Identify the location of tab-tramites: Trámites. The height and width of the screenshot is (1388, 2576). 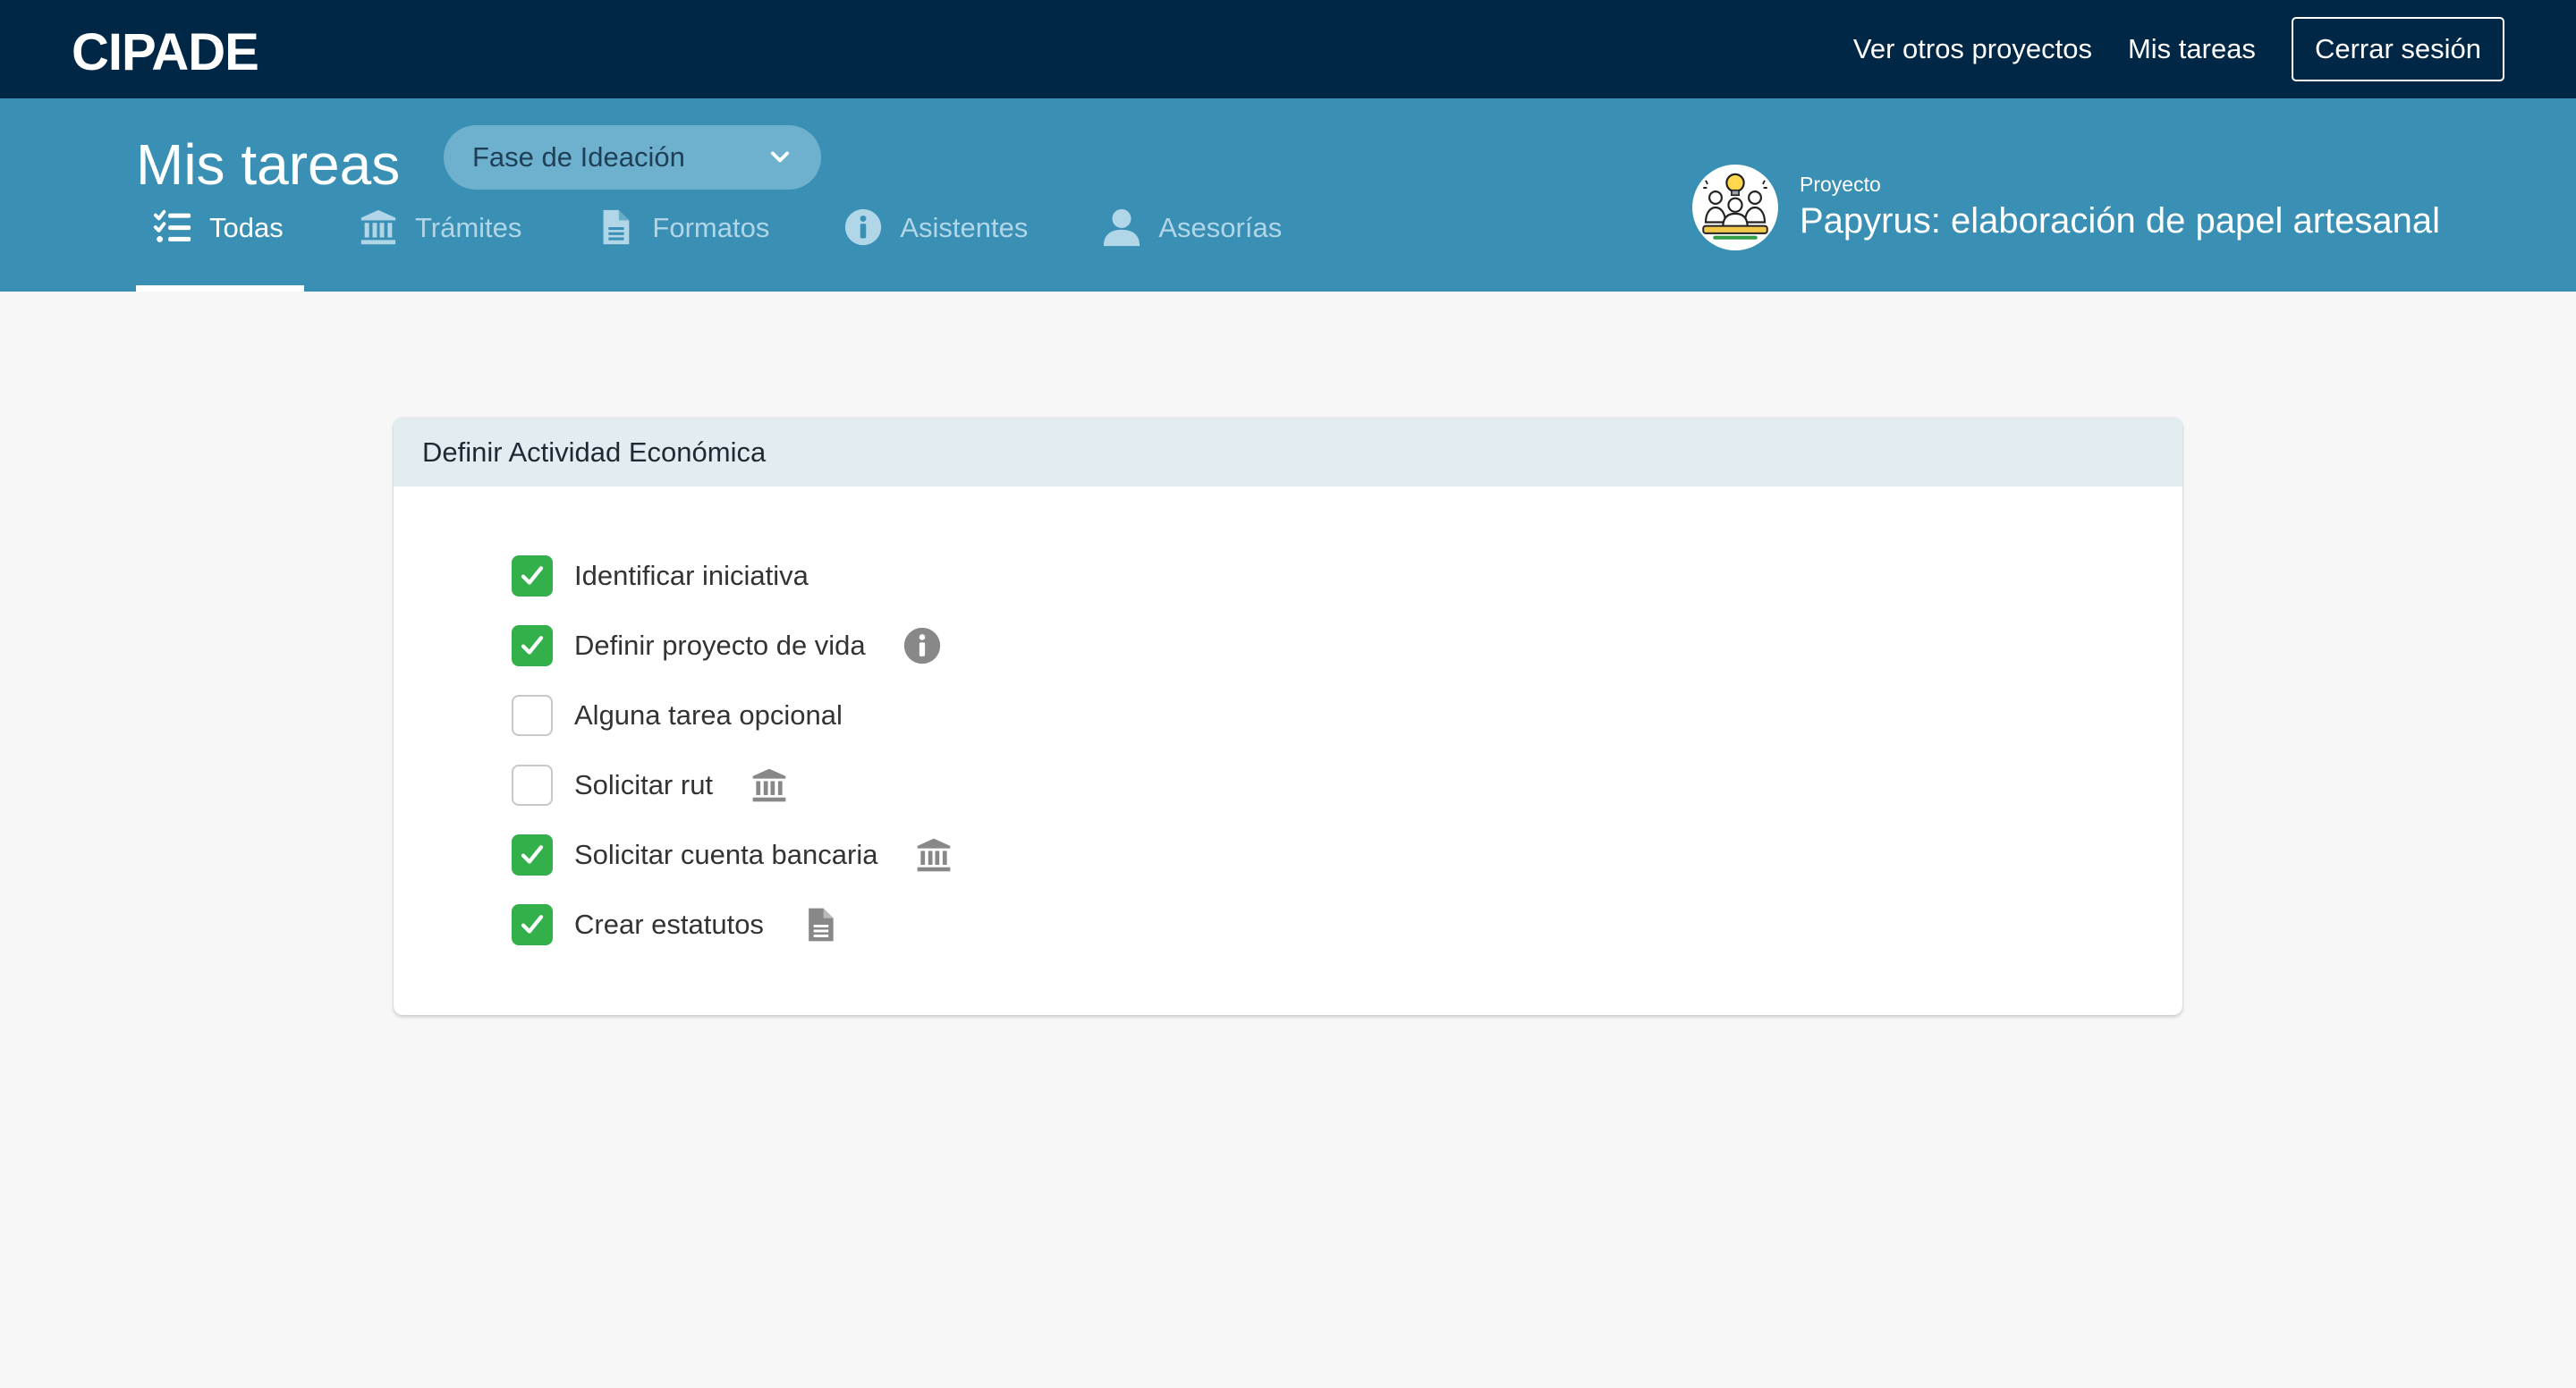
(439, 251).